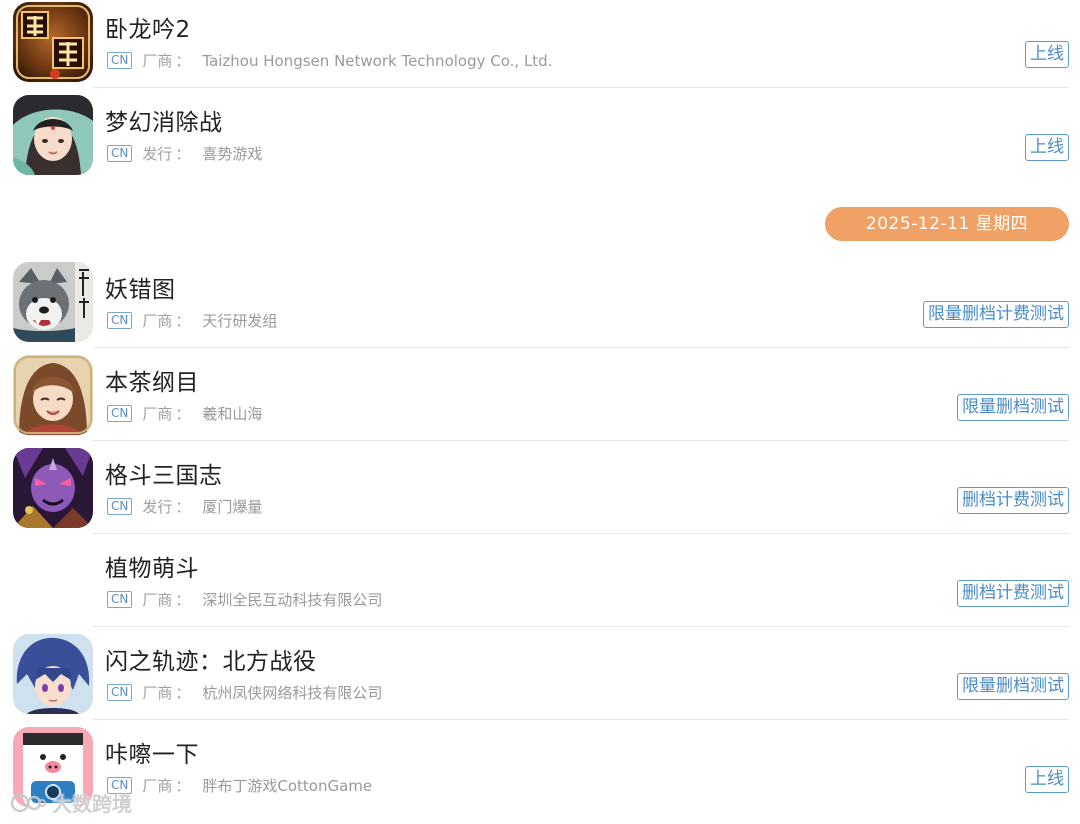  I want to click on game-meta: CN 厂商 ： 深圳全民互动科技有限公司, so click(244, 599).